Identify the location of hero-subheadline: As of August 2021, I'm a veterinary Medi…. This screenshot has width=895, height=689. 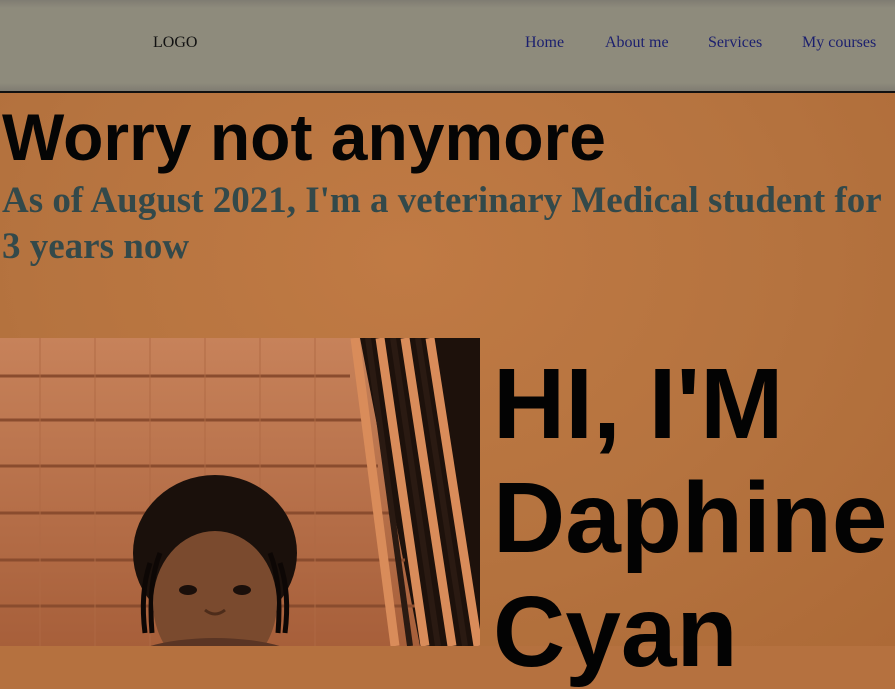
(442, 223).